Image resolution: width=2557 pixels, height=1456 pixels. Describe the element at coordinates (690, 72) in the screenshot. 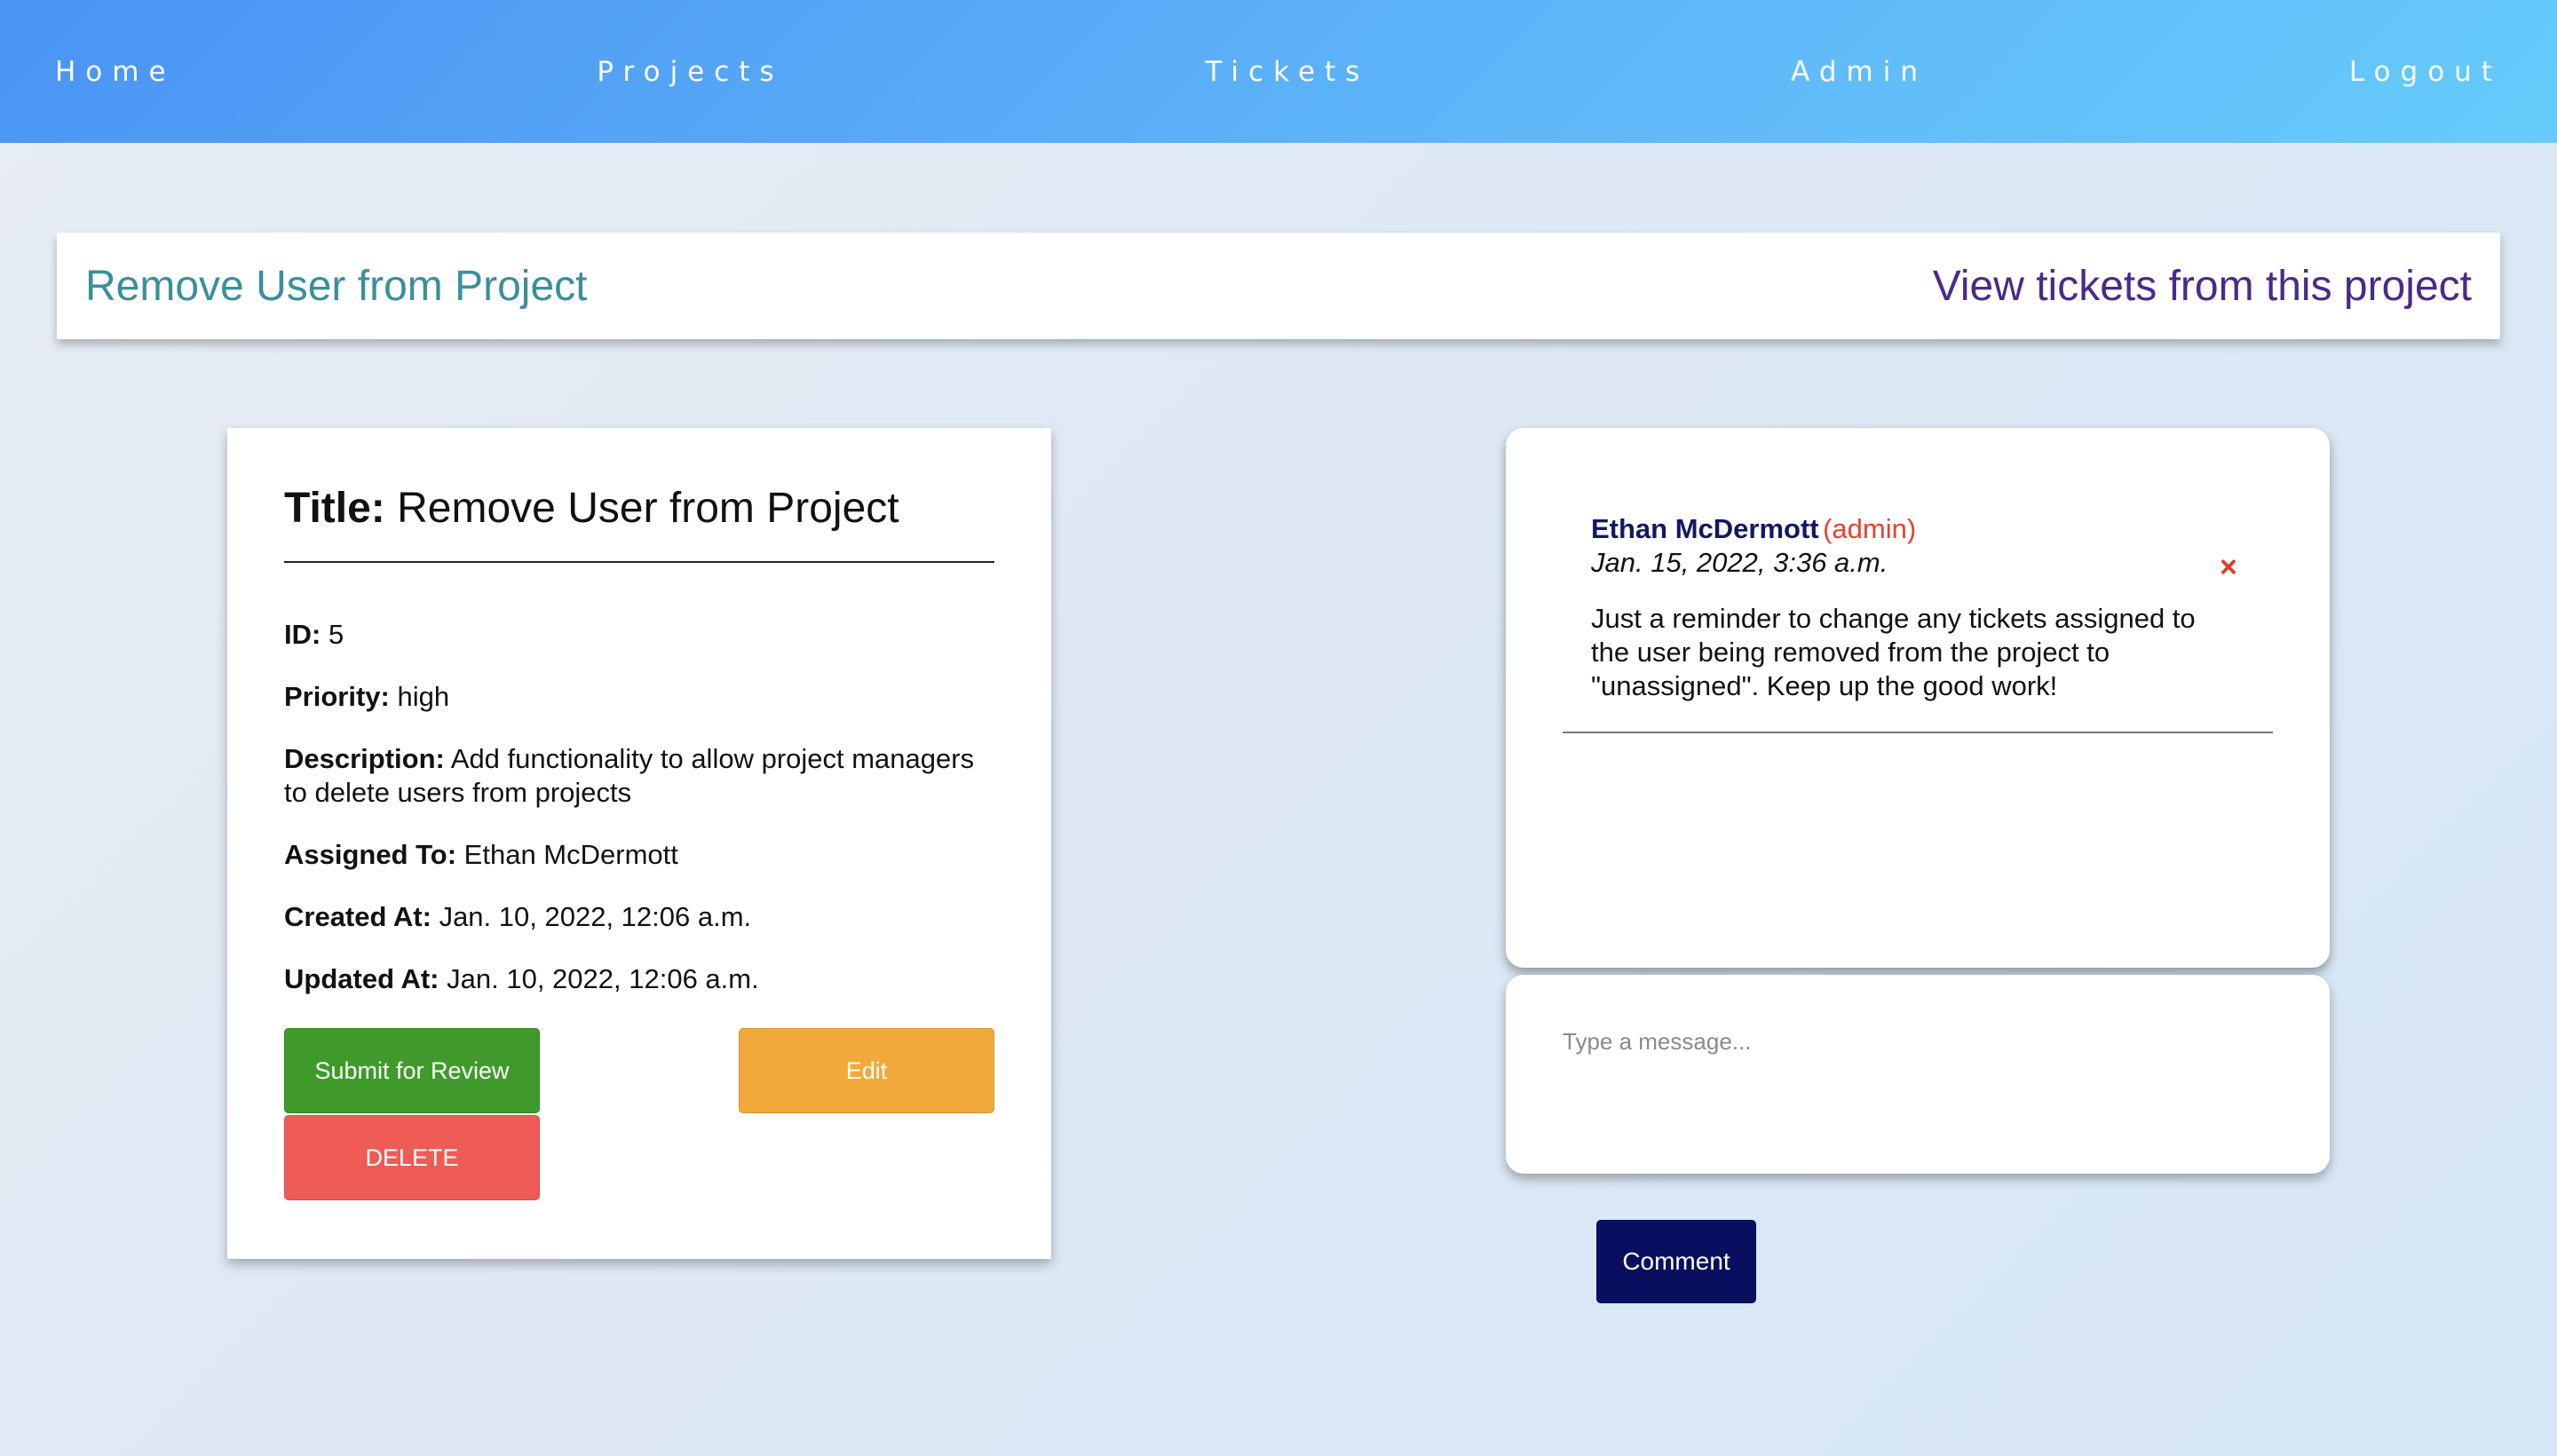

I see `nav-projects: Projects` at that location.